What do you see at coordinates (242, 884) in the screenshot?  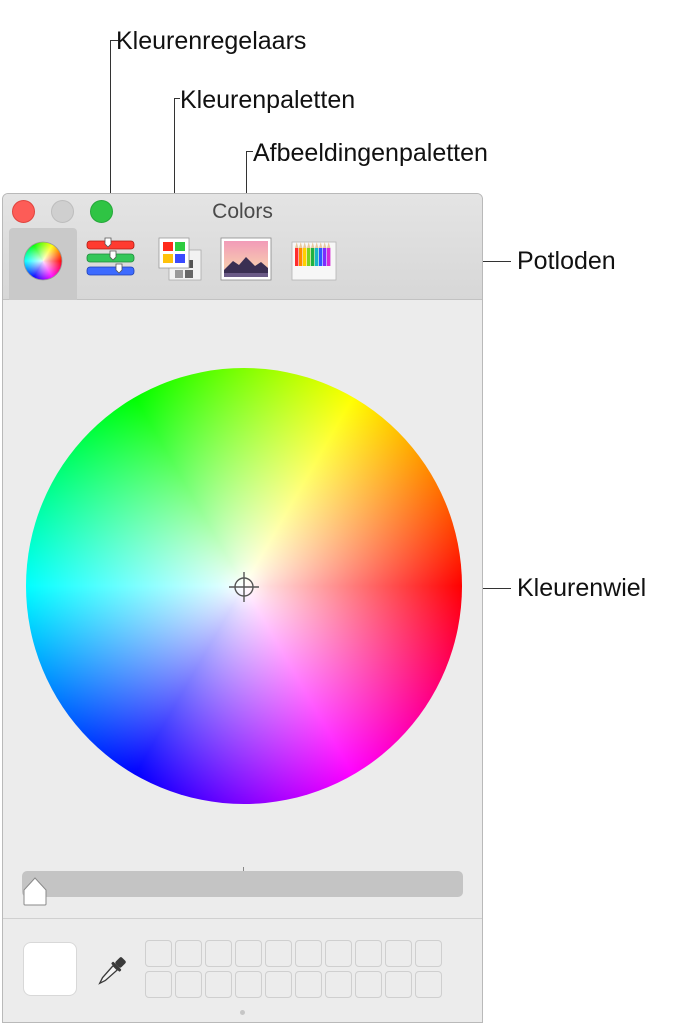 I see `brightness-slider` at bounding box center [242, 884].